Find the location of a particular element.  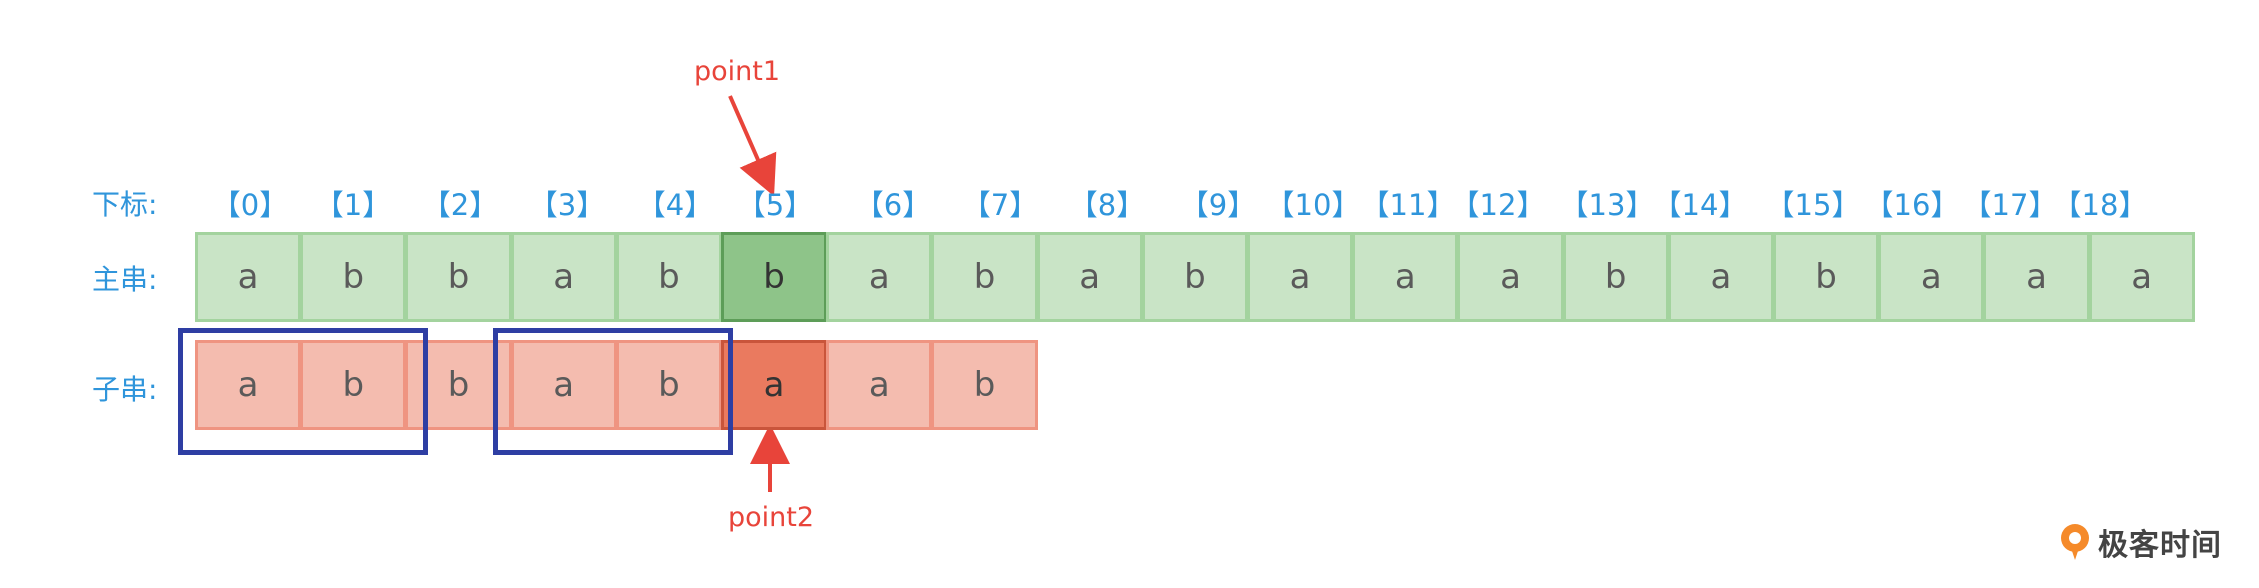

index-label: 【5】 is located at coordinates (775, 205).